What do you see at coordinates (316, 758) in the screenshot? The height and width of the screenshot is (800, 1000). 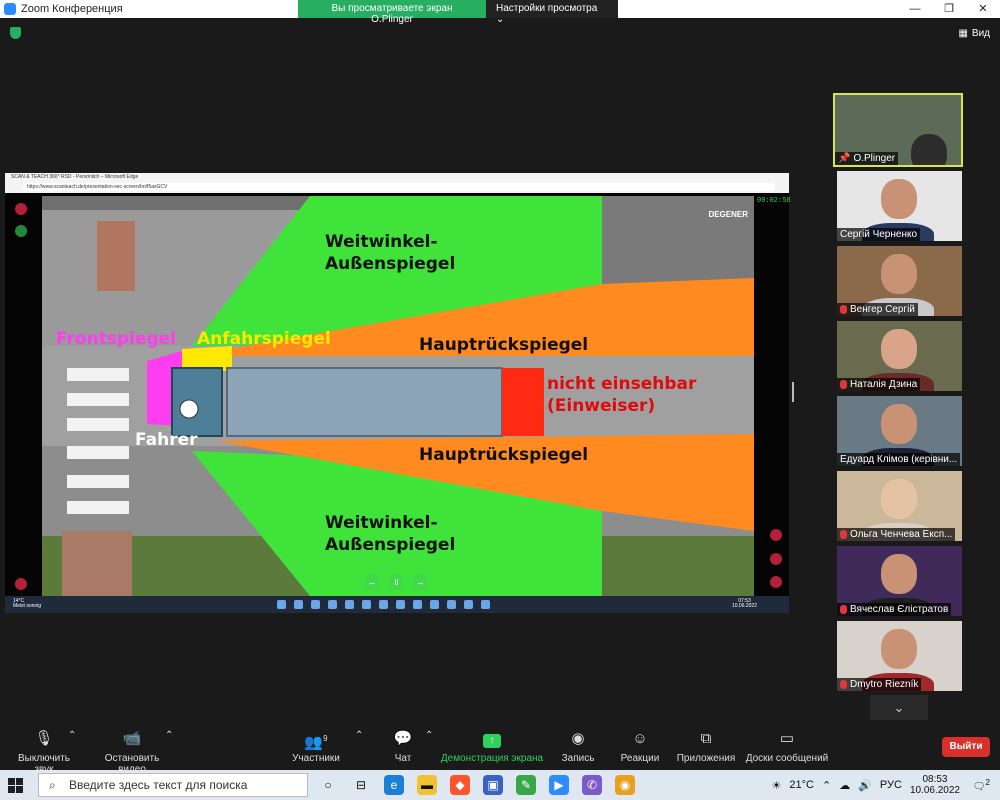 I see `participants-label: Участники` at bounding box center [316, 758].